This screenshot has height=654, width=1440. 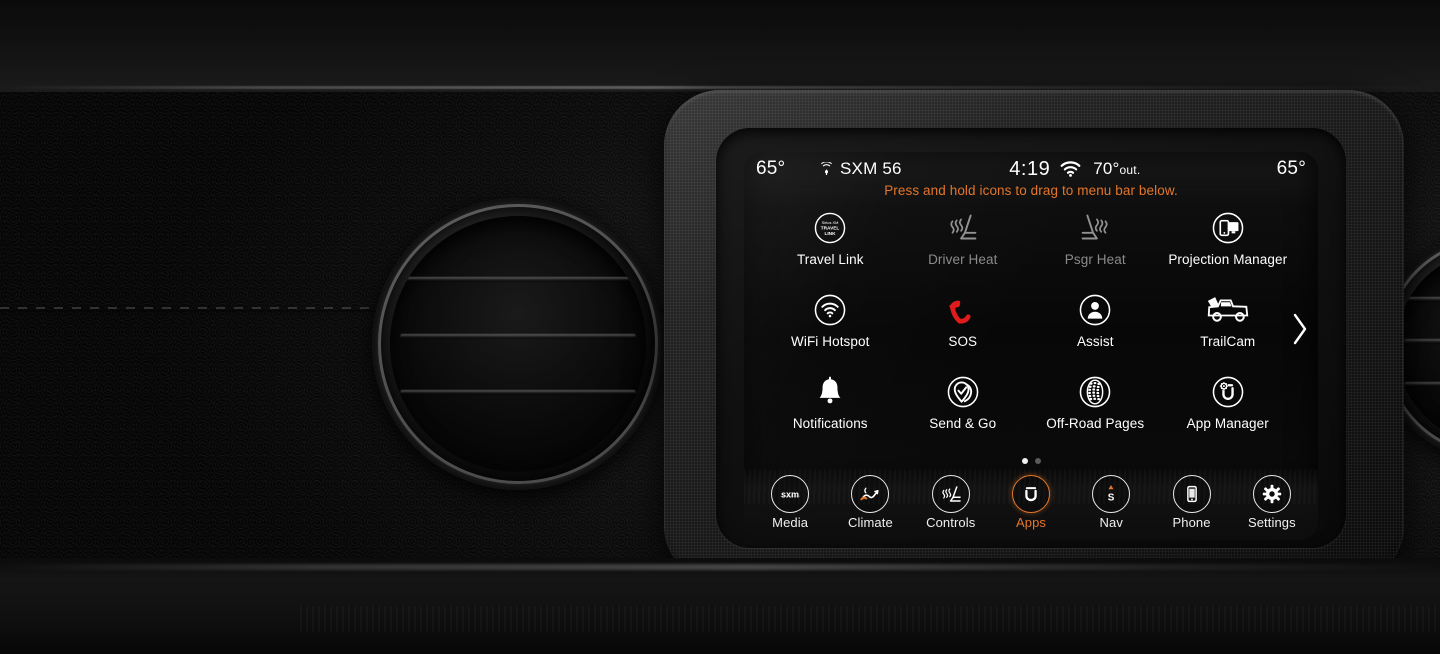 What do you see at coordinates (1117, 168) in the screenshot?
I see `outside-temperature: 70°out.` at bounding box center [1117, 168].